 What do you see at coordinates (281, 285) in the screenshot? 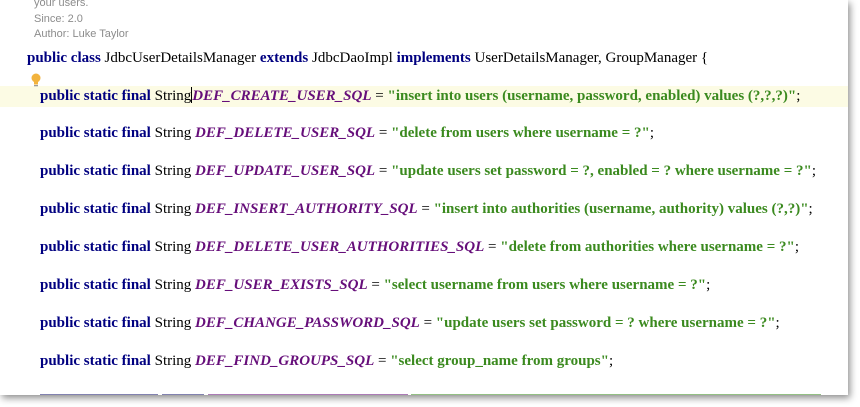
I see `constant-name: DEF_USER_EXISTS_SQL` at bounding box center [281, 285].